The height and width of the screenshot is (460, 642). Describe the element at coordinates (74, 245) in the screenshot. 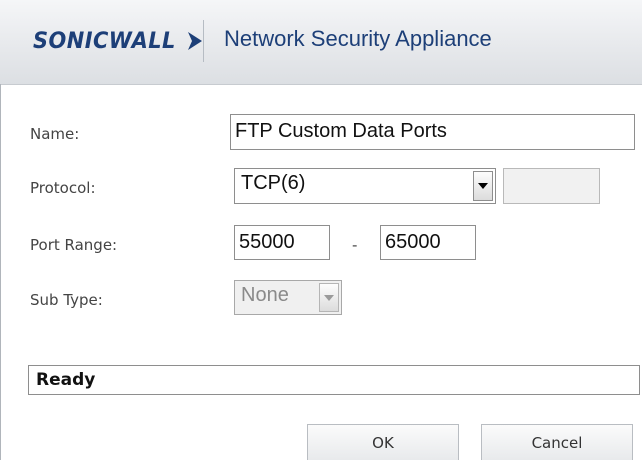

I see `port-range-label: Port Range:` at that location.